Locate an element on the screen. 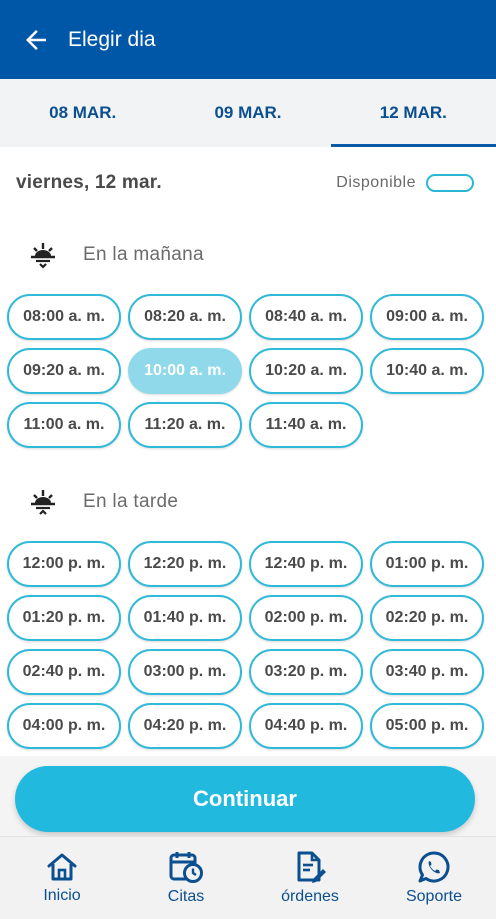 This screenshot has height=919, width=496. nav-item-ordenes: órdenes is located at coordinates (310, 878).